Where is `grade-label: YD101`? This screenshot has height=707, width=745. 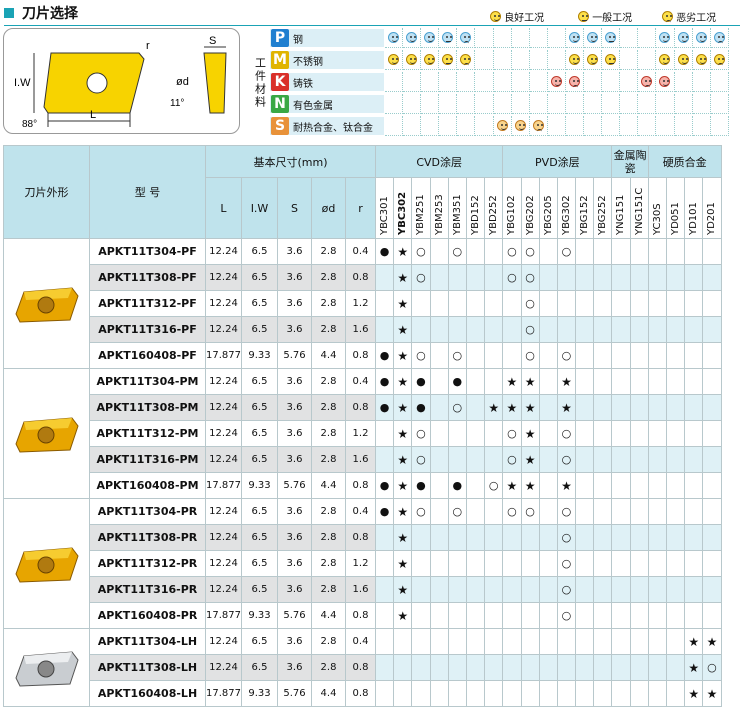
grade-label: YD101 is located at coordinates (694, 218).